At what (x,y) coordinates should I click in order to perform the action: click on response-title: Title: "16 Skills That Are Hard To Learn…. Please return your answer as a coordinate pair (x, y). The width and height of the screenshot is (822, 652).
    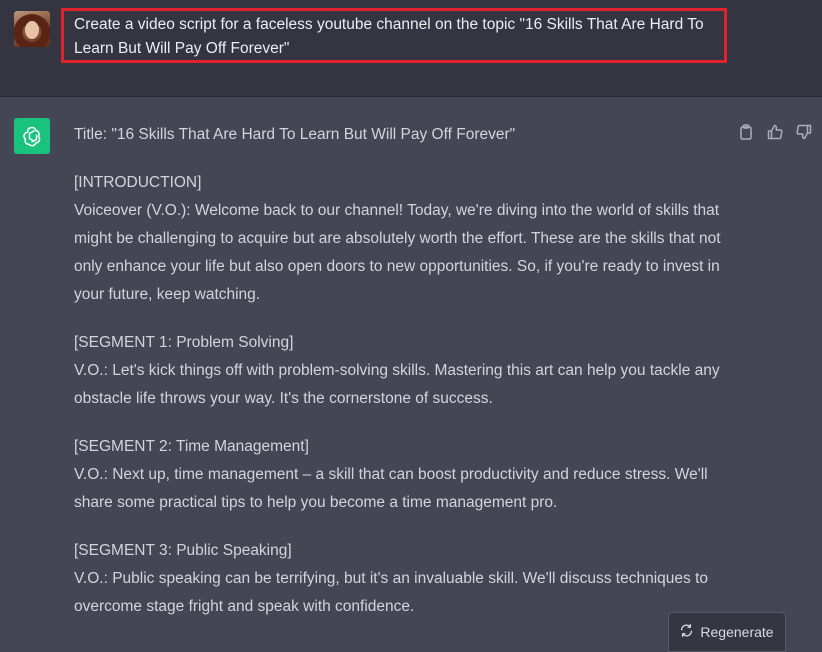
    Looking at the image, I should click on (295, 134).